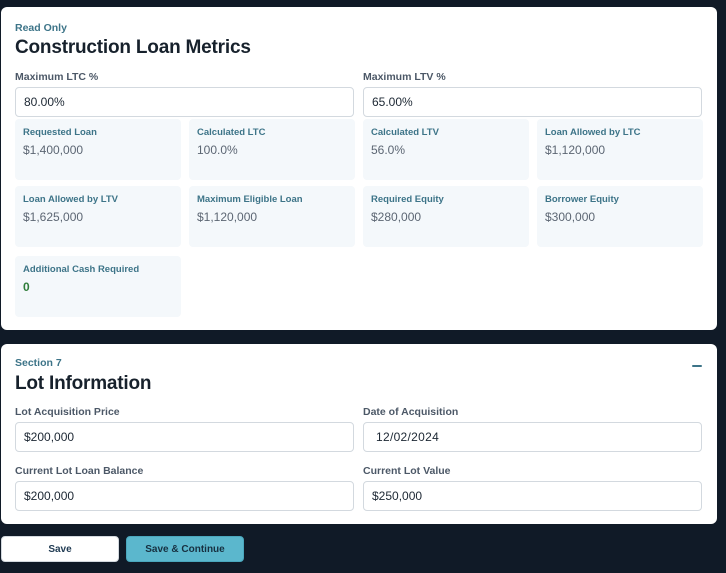 The height and width of the screenshot is (573, 726). I want to click on metric-label: Maximum Eligible Loan, so click(250, 199).